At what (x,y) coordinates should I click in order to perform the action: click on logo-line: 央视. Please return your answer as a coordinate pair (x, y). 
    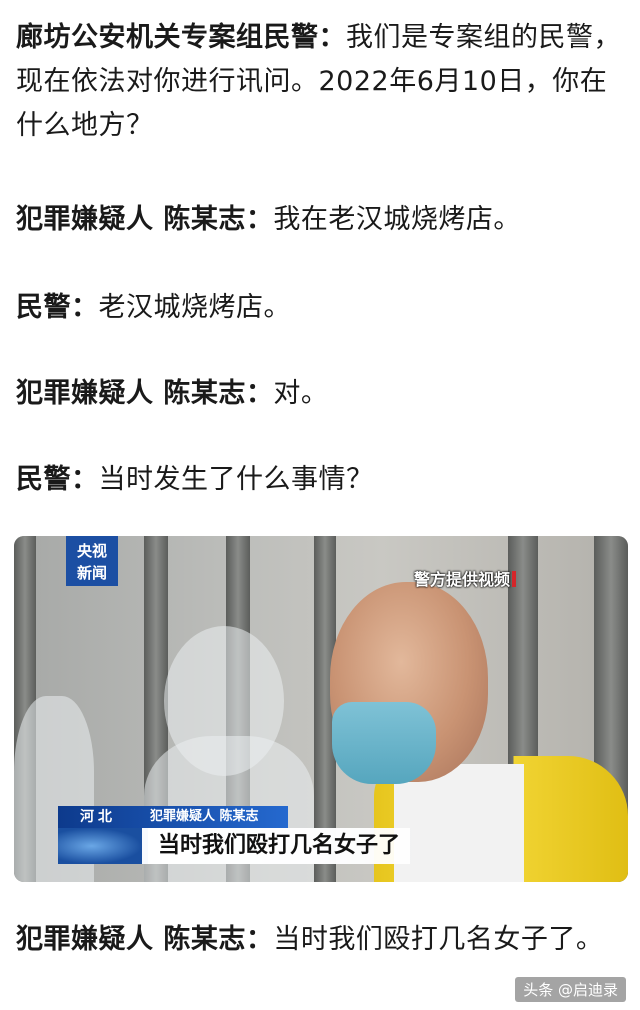
    Looking at the image, I should click on (91, 551).